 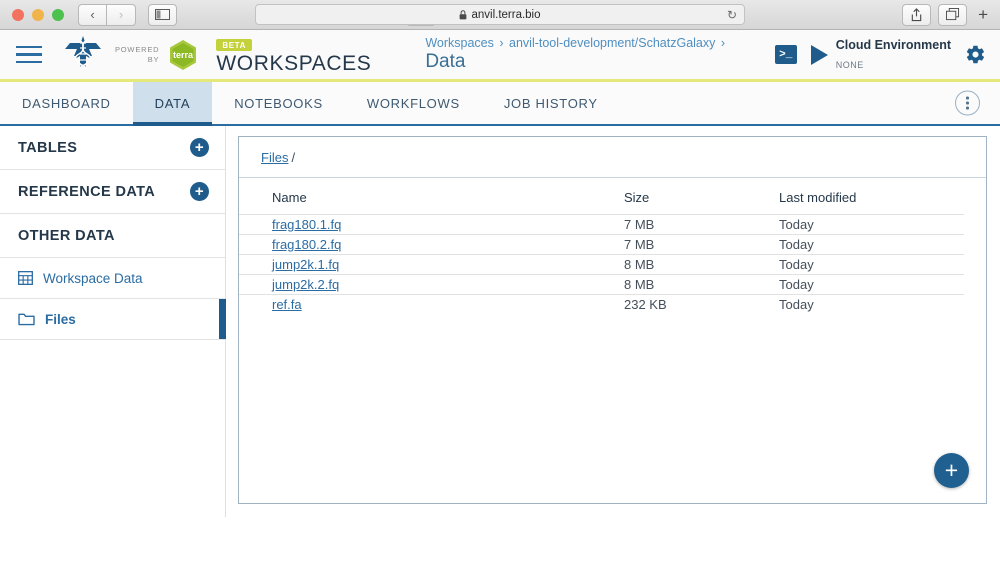 I want to click on table-row: jump2k.1.fq 8 MB Today, so click(x=601, y=264).